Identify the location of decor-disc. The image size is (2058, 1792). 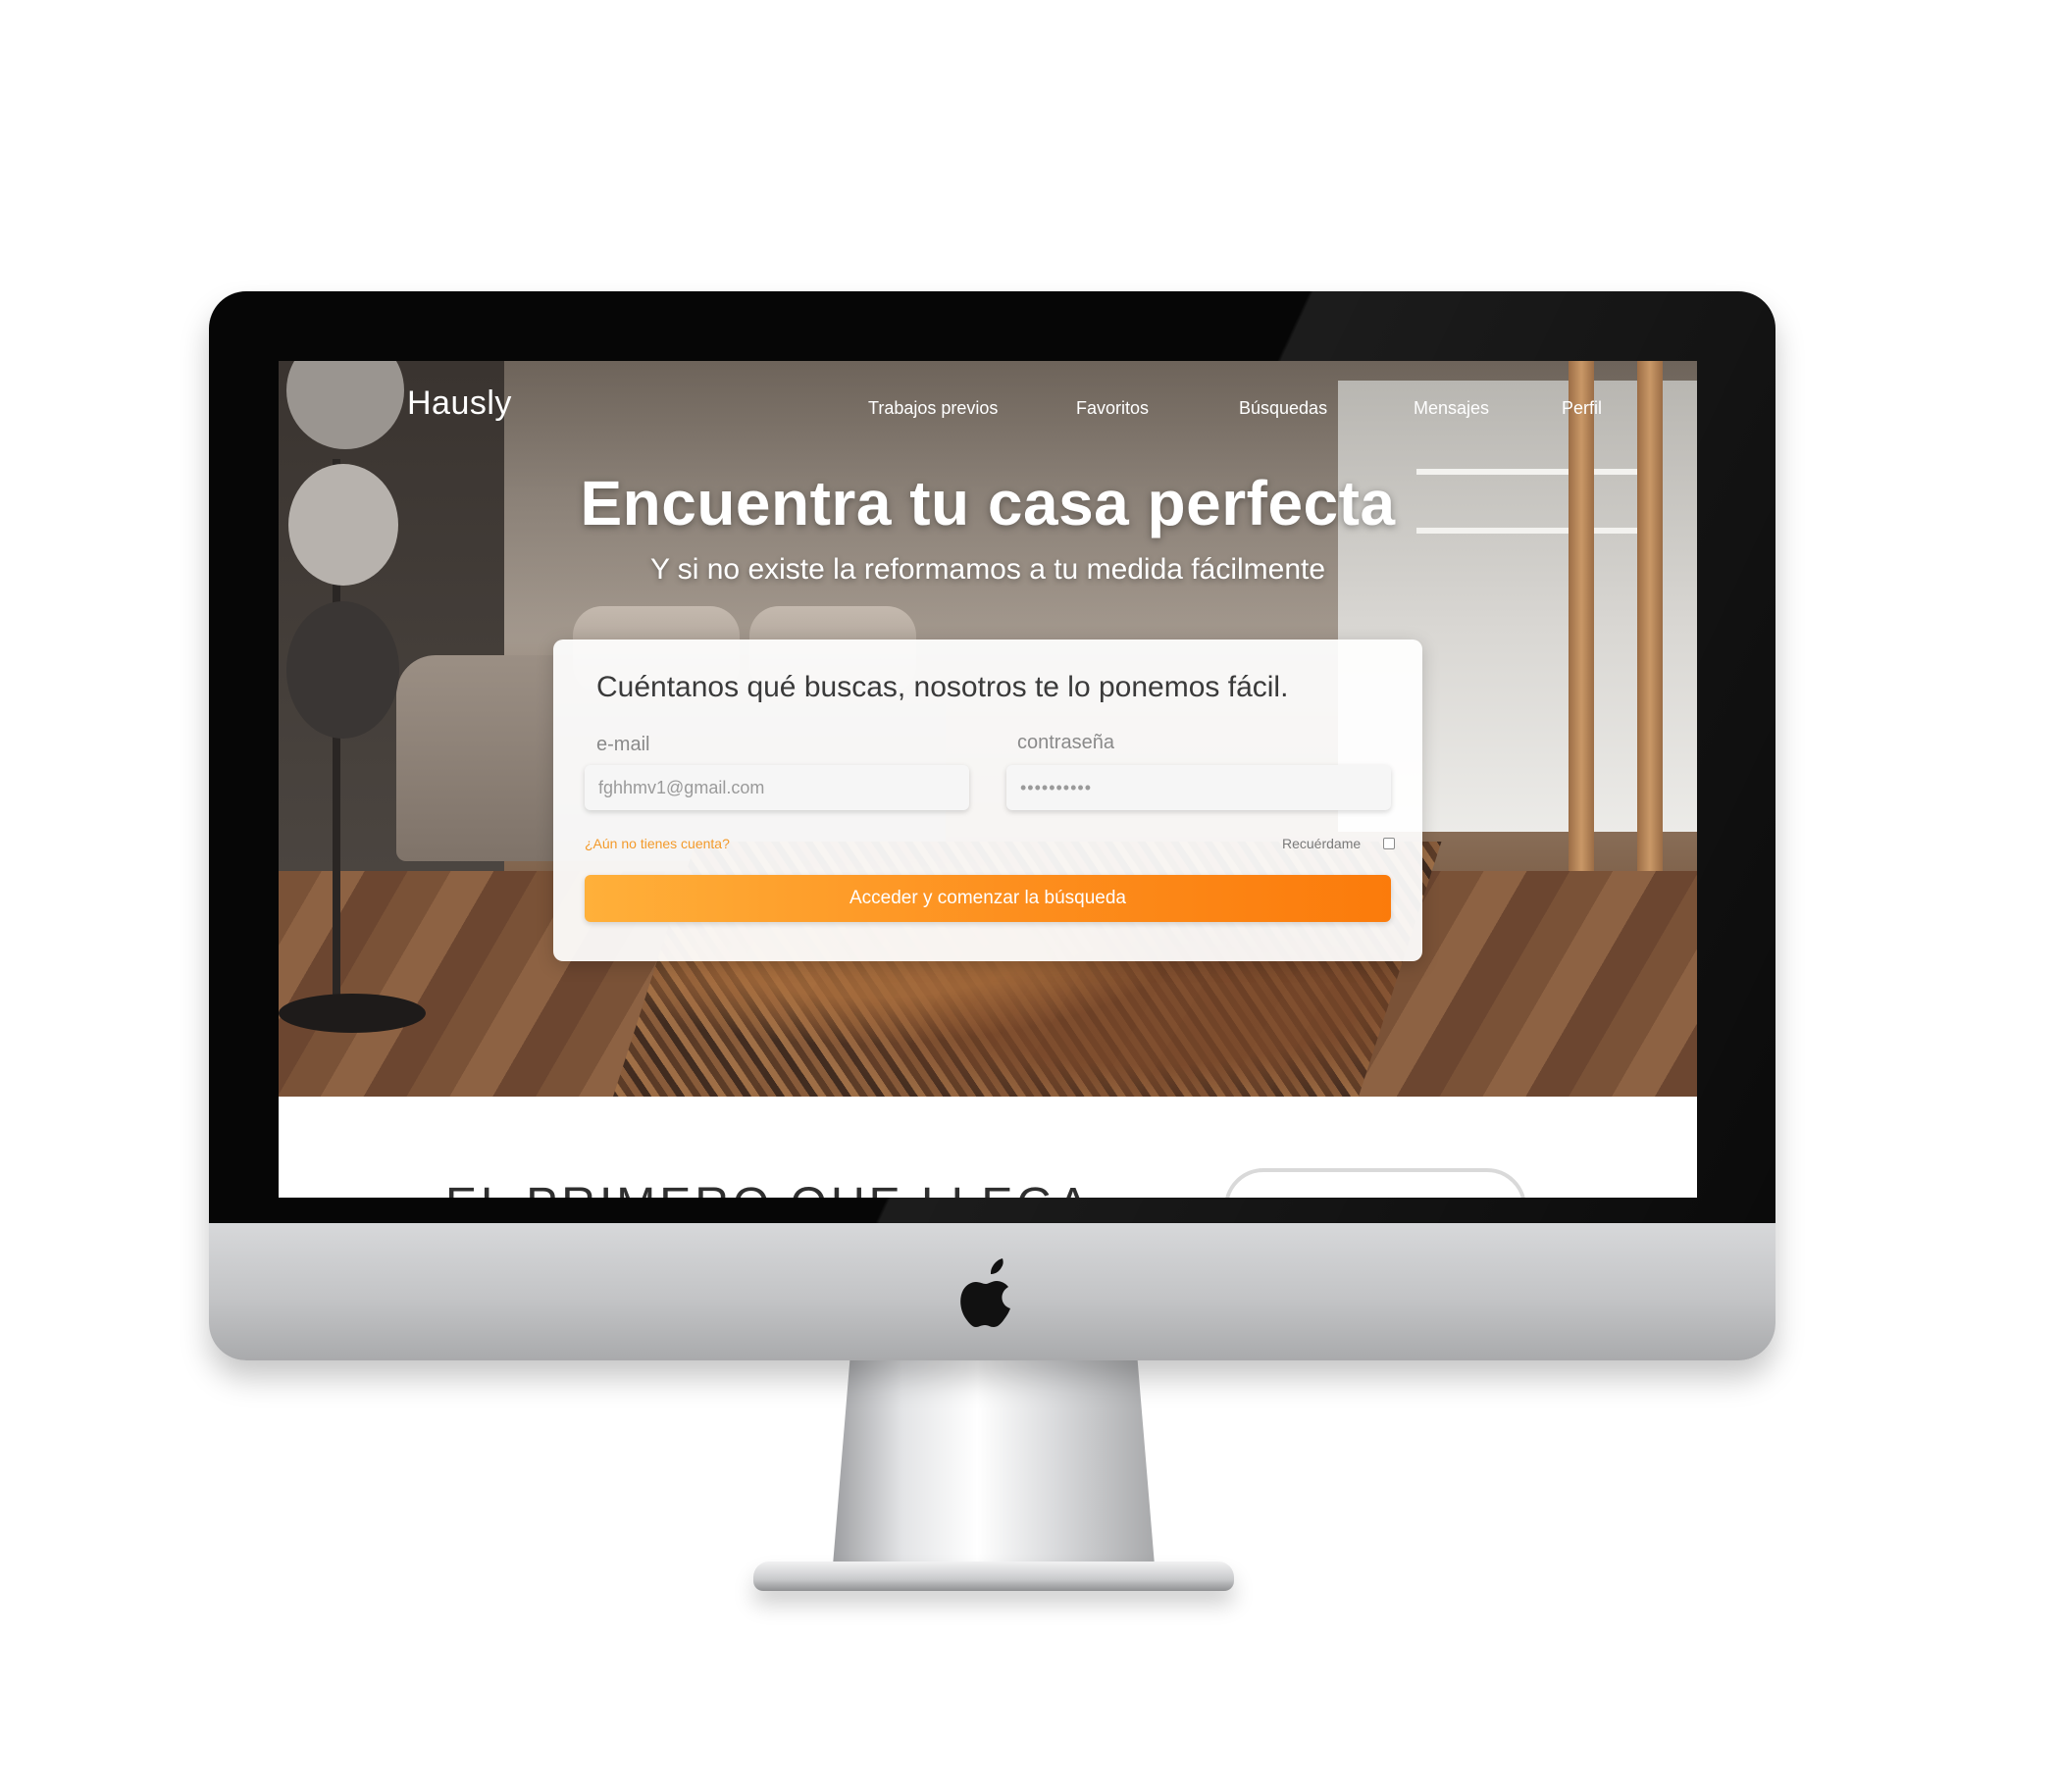
(342, 670).